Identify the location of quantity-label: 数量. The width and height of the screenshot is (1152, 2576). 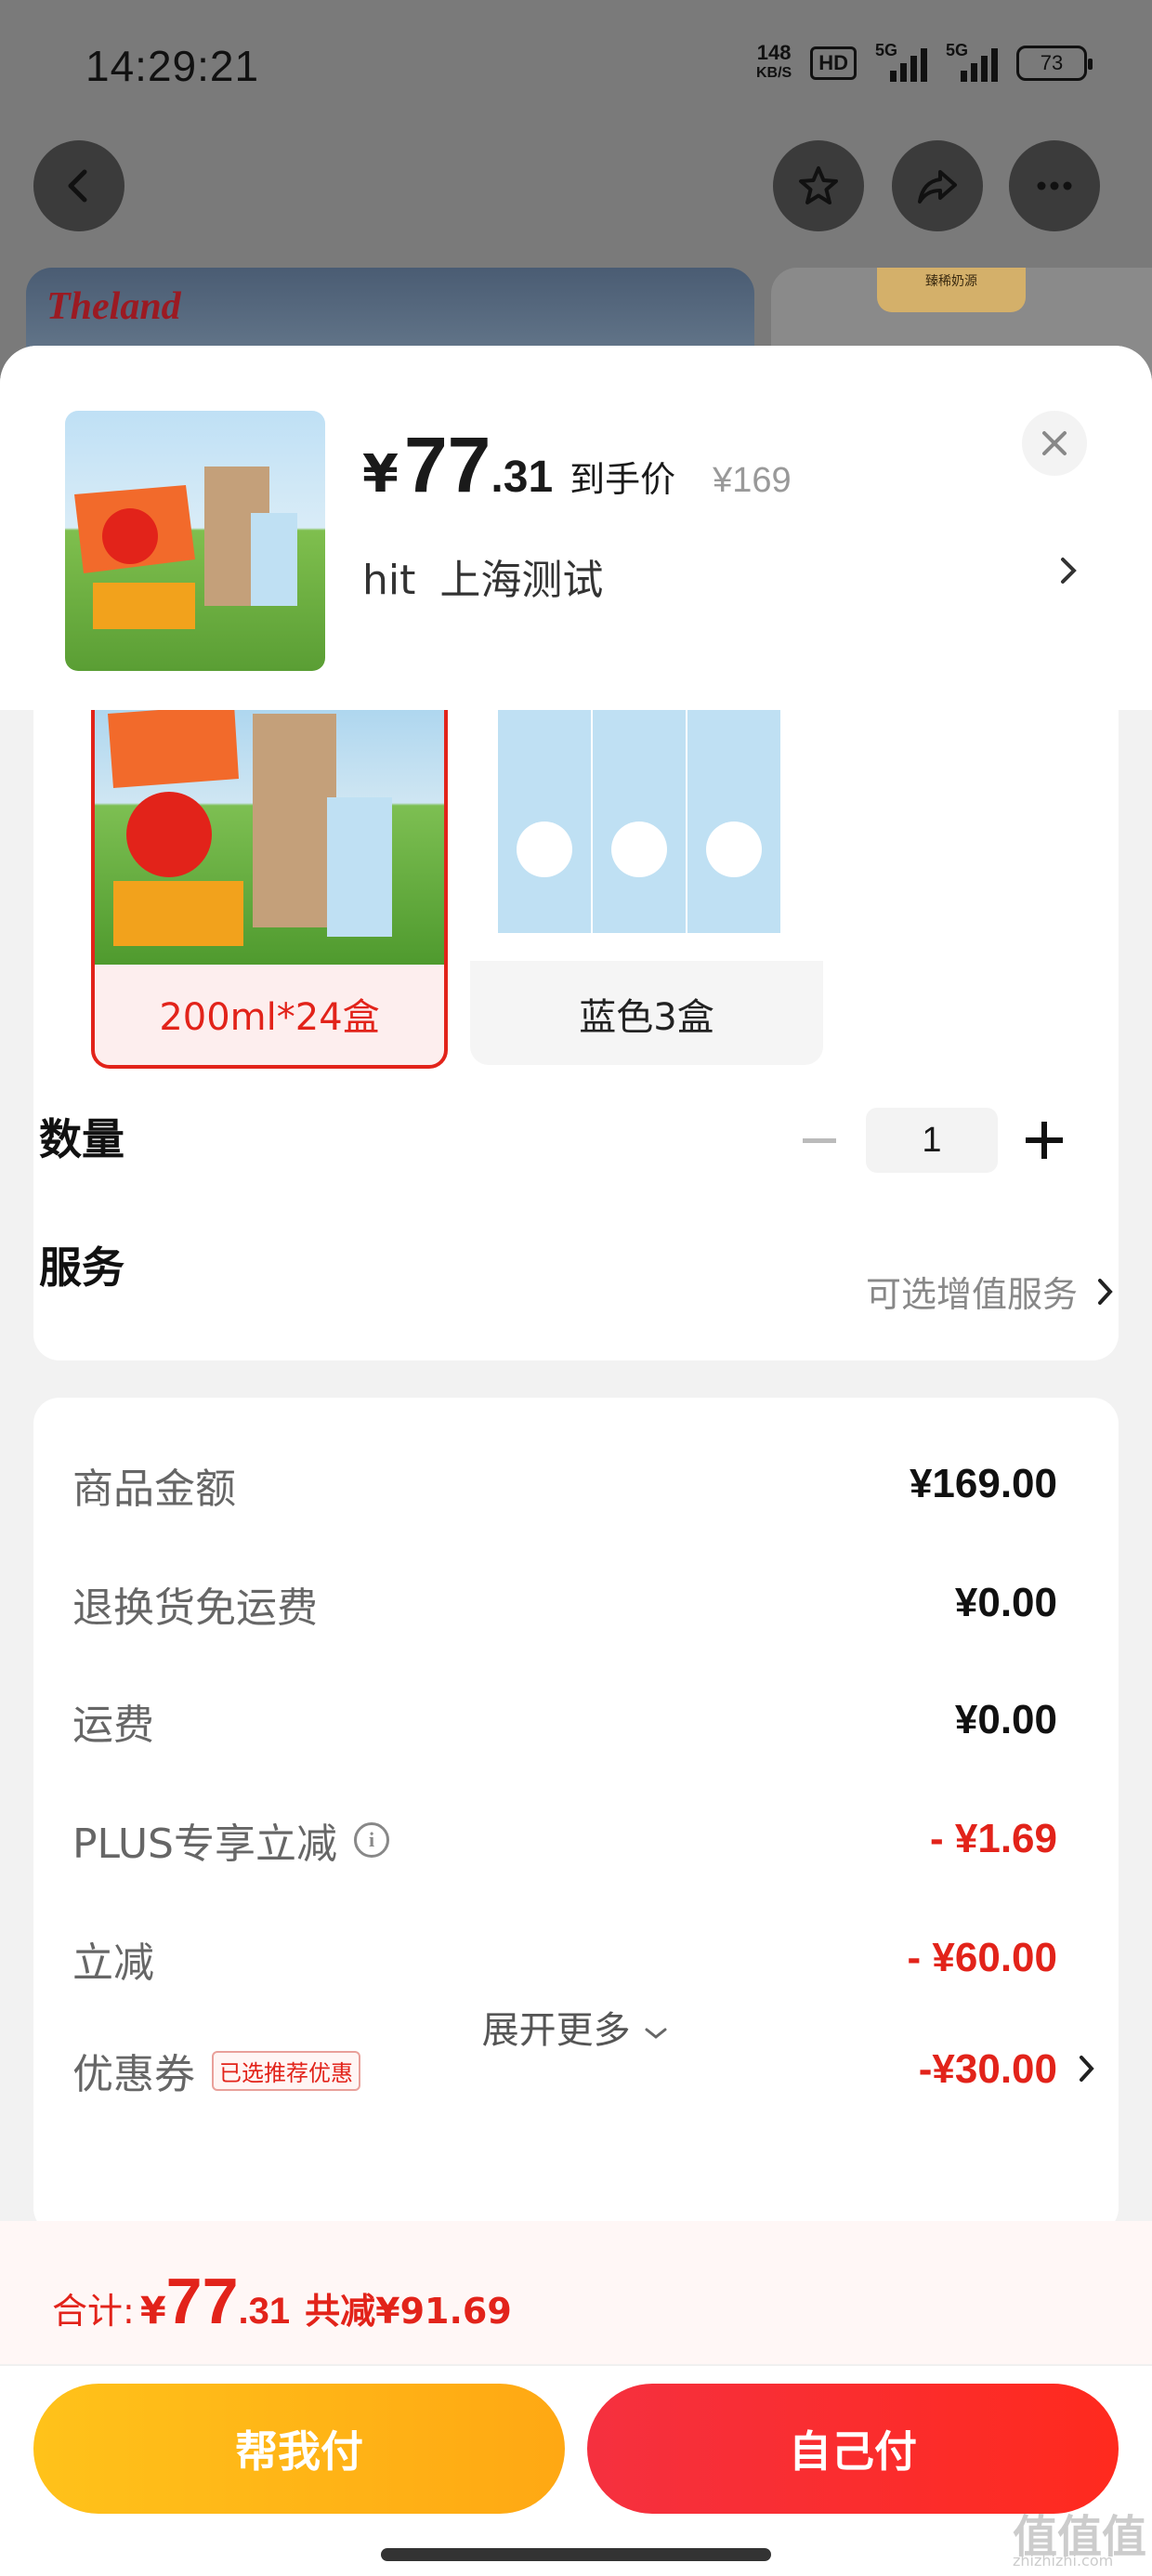
(81, 1139).